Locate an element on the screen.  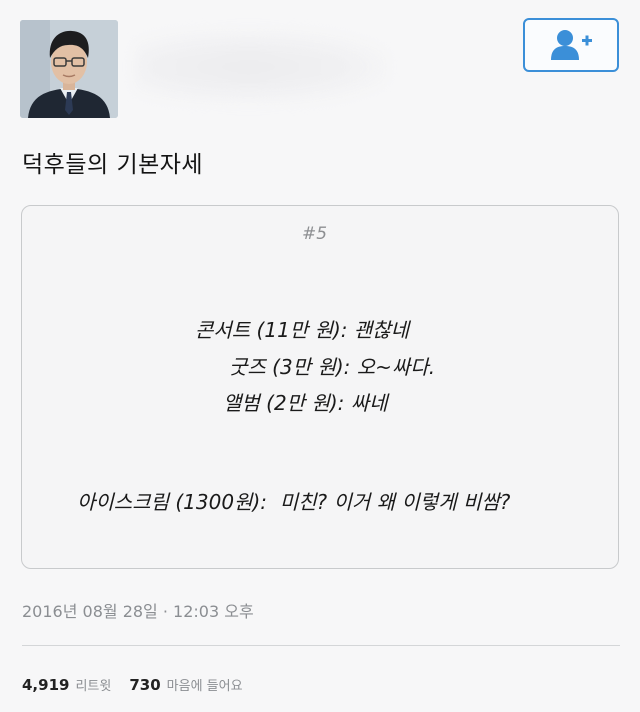
tweet-stats: 4,919 리트윗 730 마음에 들어요 is located at coordinates (141, 684).